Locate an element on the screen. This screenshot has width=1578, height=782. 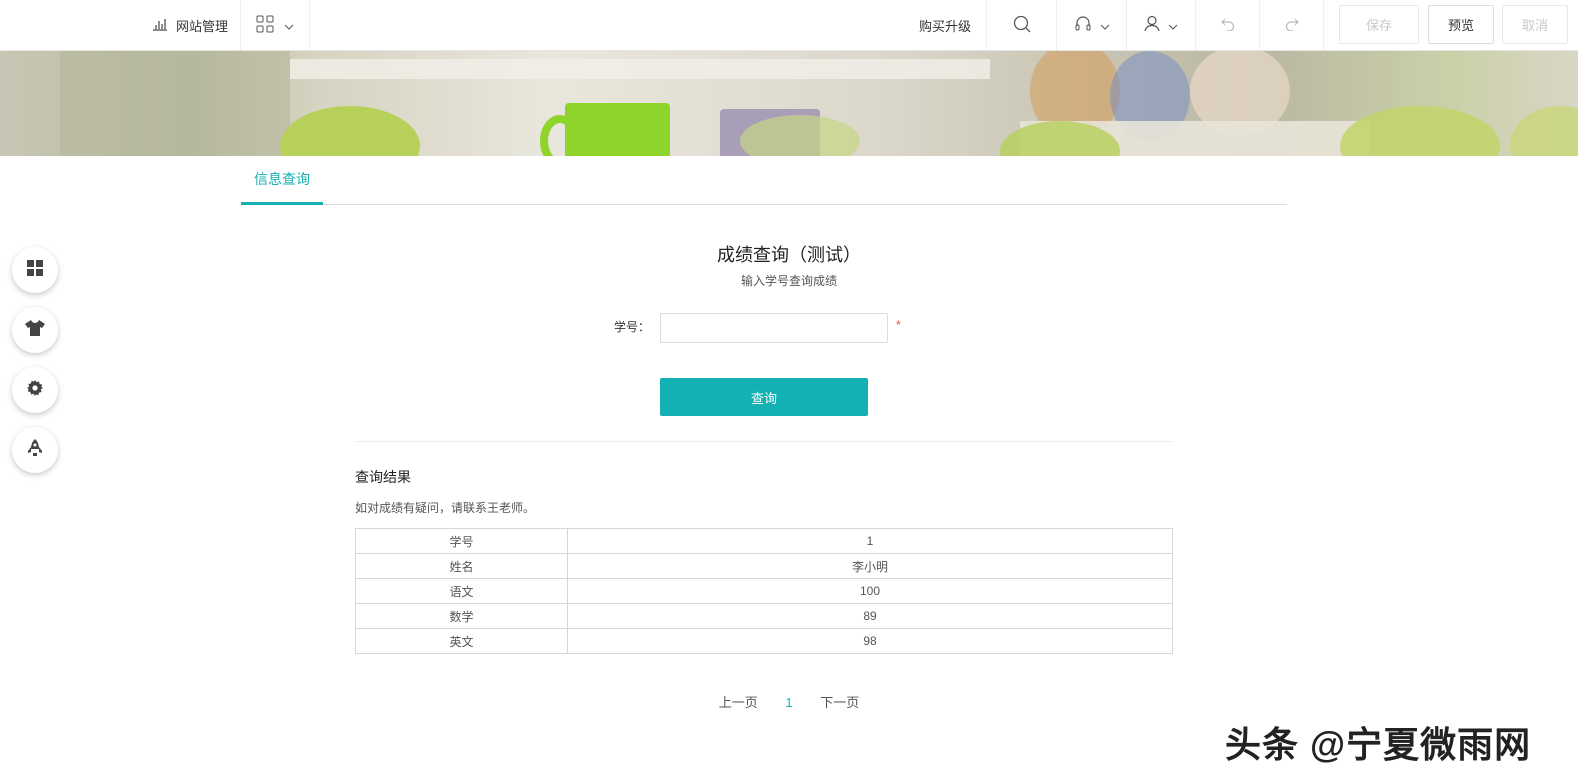
undo-button is located at coordinates (1227, 25).